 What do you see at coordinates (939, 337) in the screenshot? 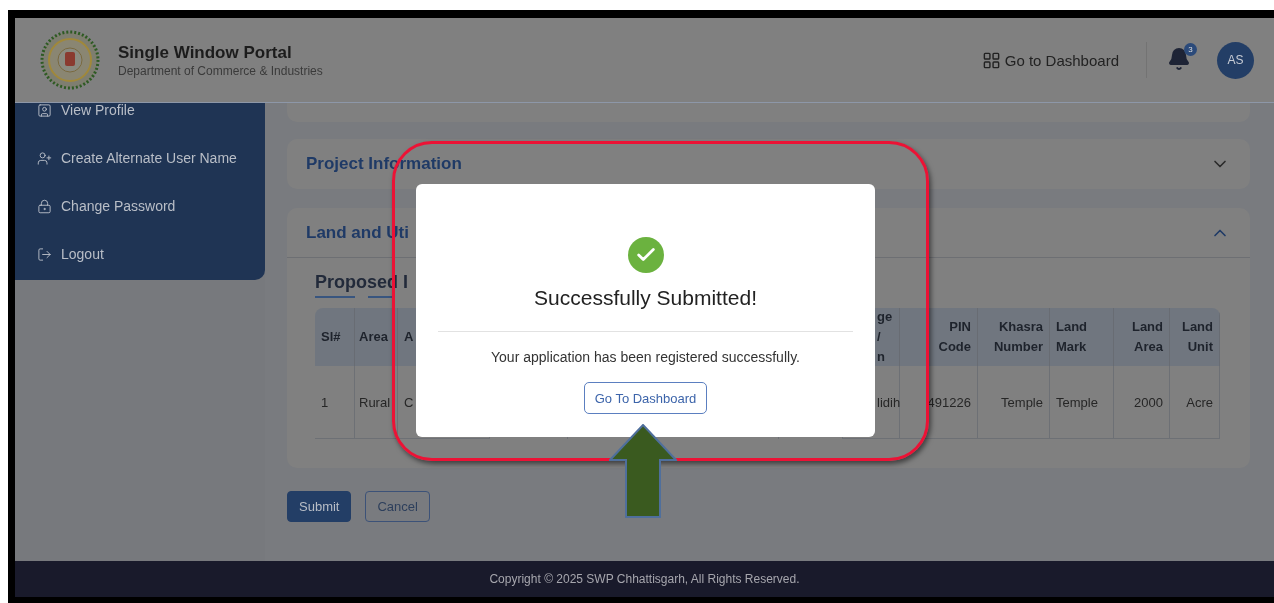
I see `column-header: PIN Code` at bounding box center [939, 337].